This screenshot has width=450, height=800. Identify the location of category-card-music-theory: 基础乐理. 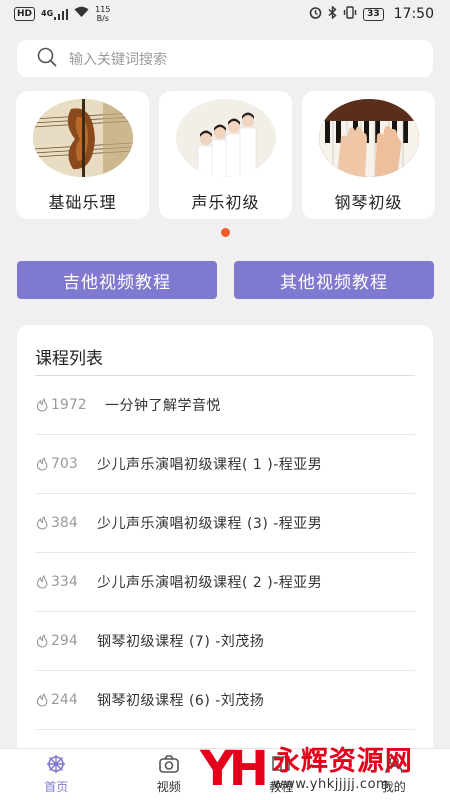
(82, 155).